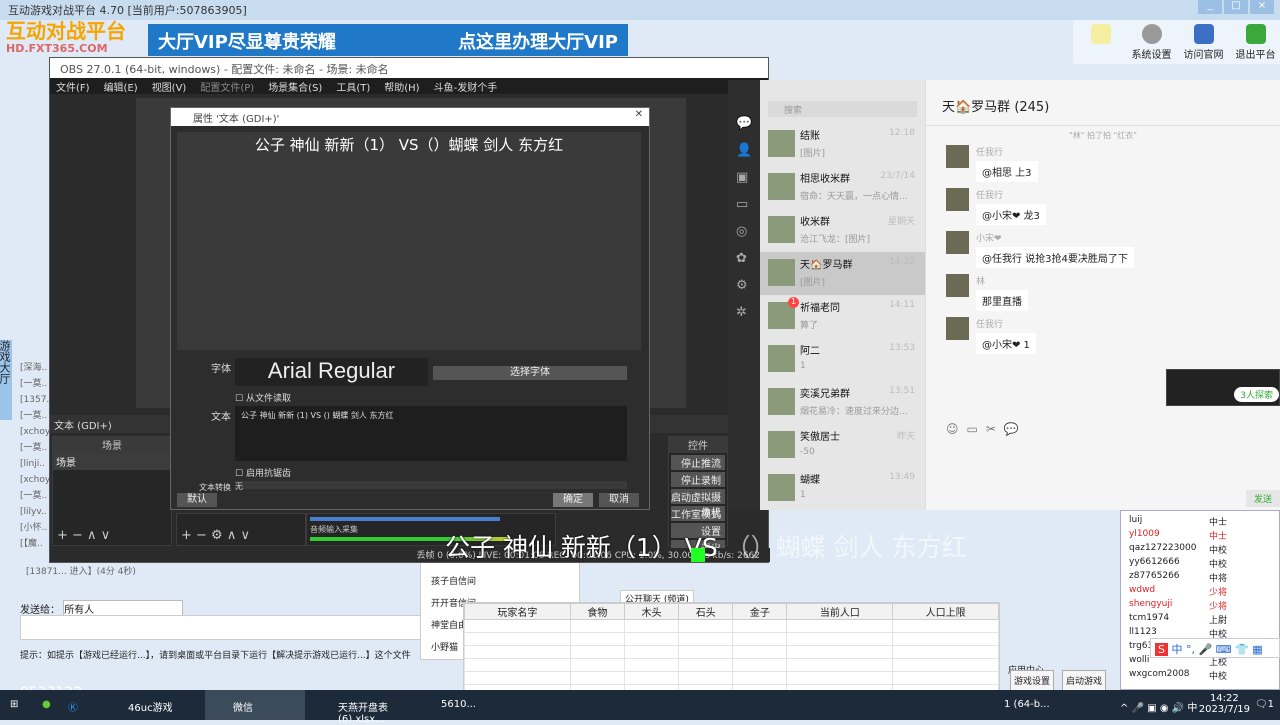  Describe the element at coordinates (706, 611) in the screenshot. I see `column-header: 石头` at that location.